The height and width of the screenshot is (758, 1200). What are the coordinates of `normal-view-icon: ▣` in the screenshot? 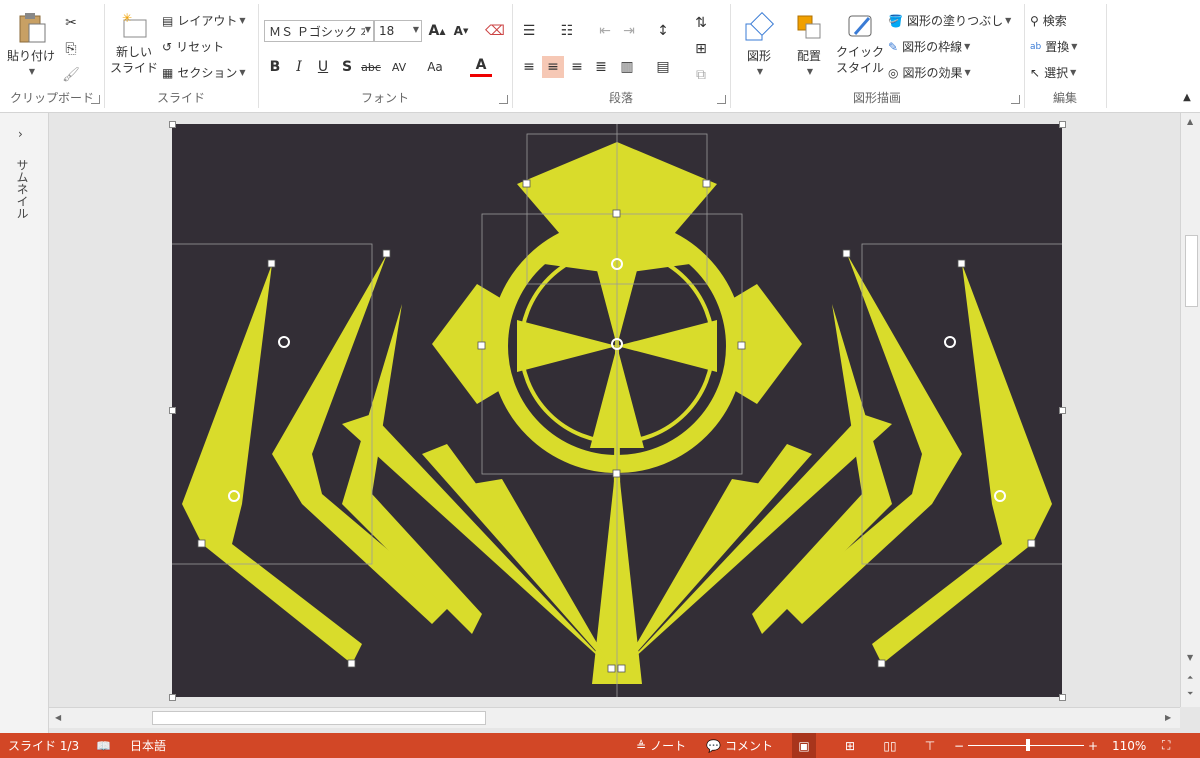 It's located at (804, 745).